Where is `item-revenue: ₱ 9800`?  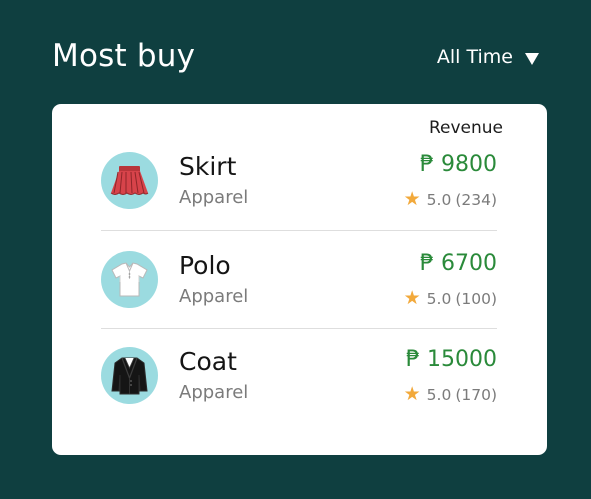 item-revenue: ₱ 9800 is located at coordinates (458, 164).